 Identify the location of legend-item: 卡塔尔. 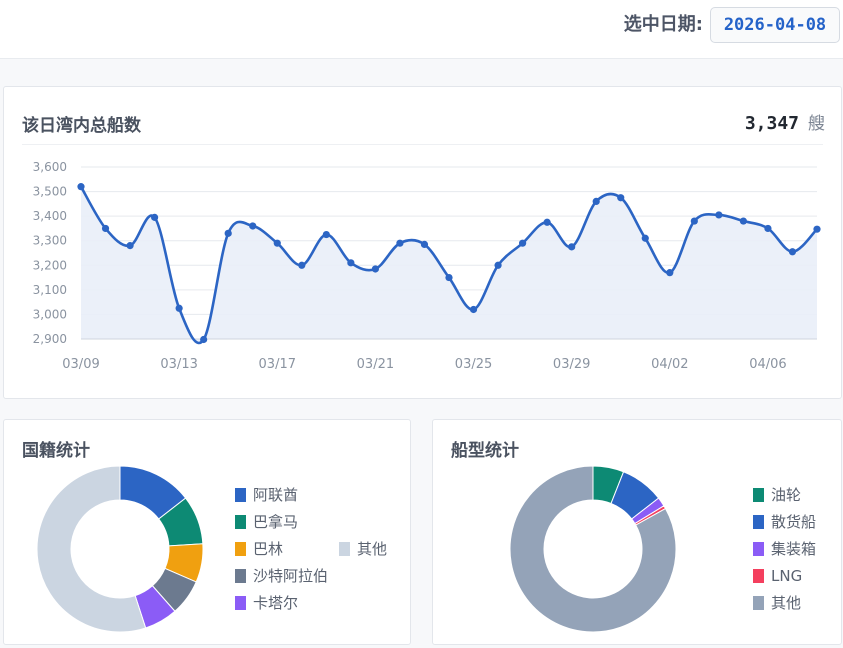
(266, 603).